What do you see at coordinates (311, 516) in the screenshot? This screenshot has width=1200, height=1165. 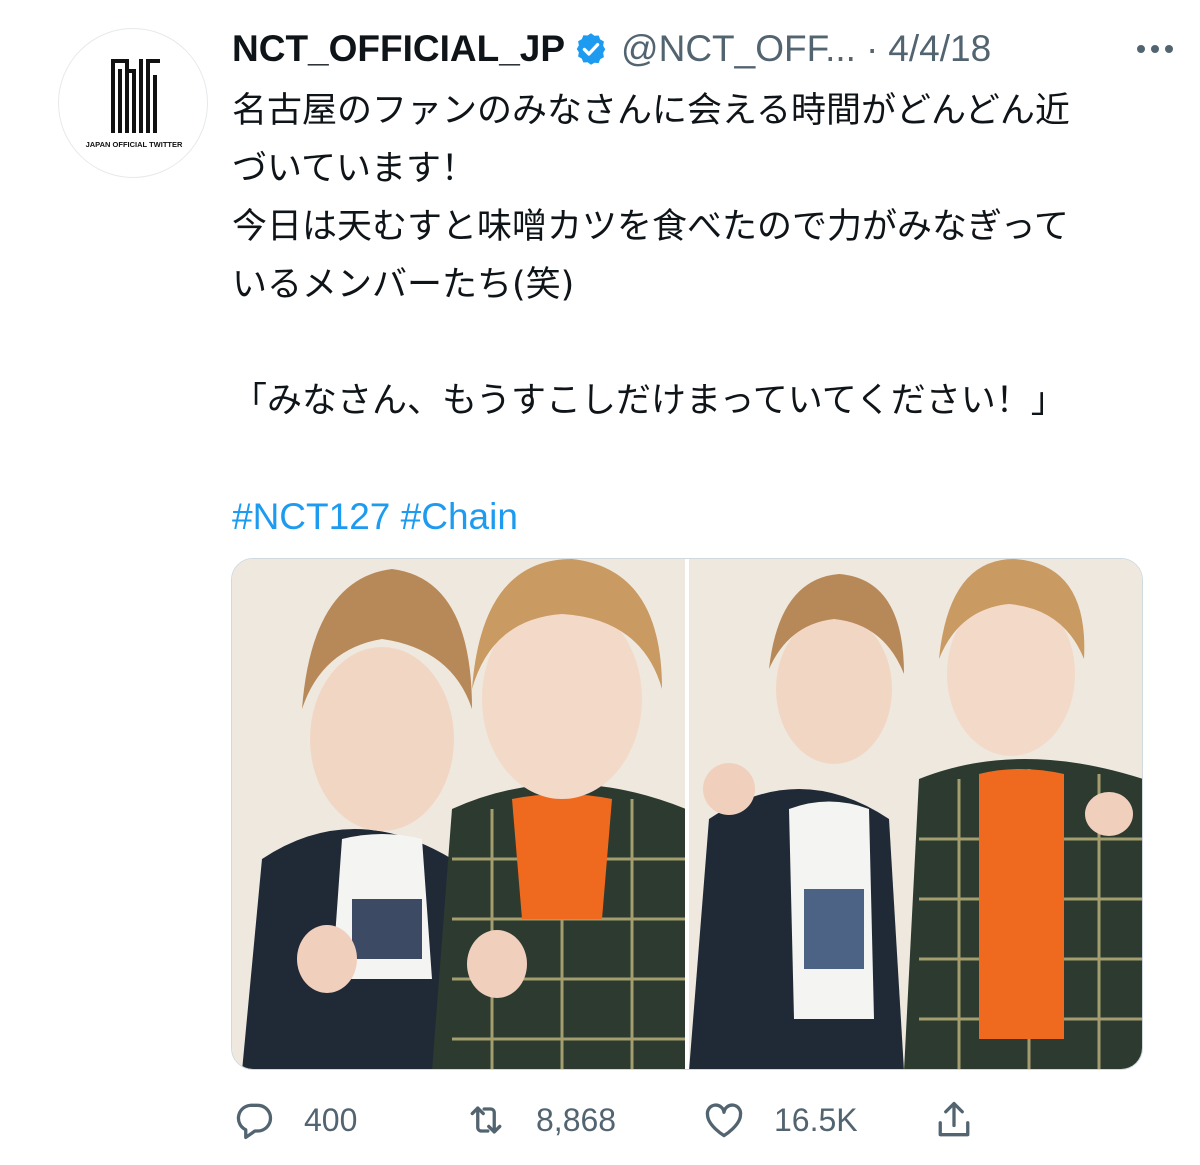 I see `hashtag-link: #NCT127` at bounding box center [311, 516].